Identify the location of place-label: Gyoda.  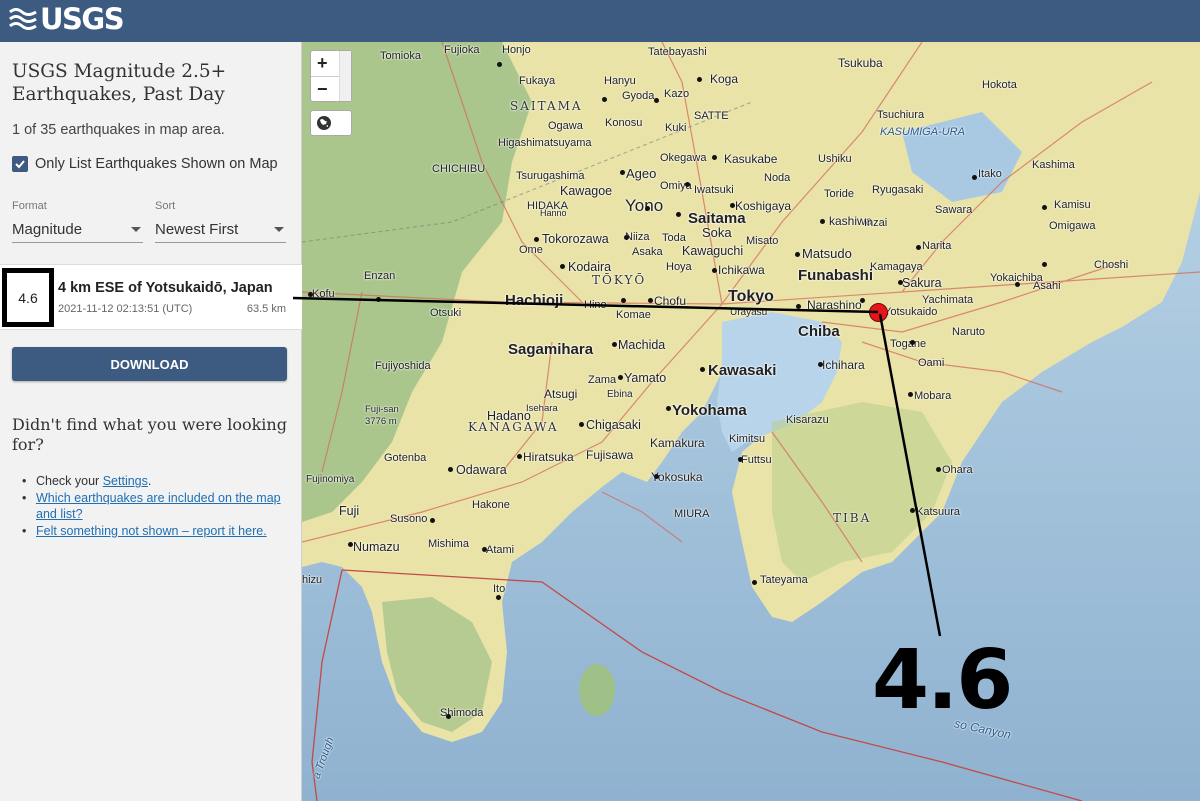
(638, 96).